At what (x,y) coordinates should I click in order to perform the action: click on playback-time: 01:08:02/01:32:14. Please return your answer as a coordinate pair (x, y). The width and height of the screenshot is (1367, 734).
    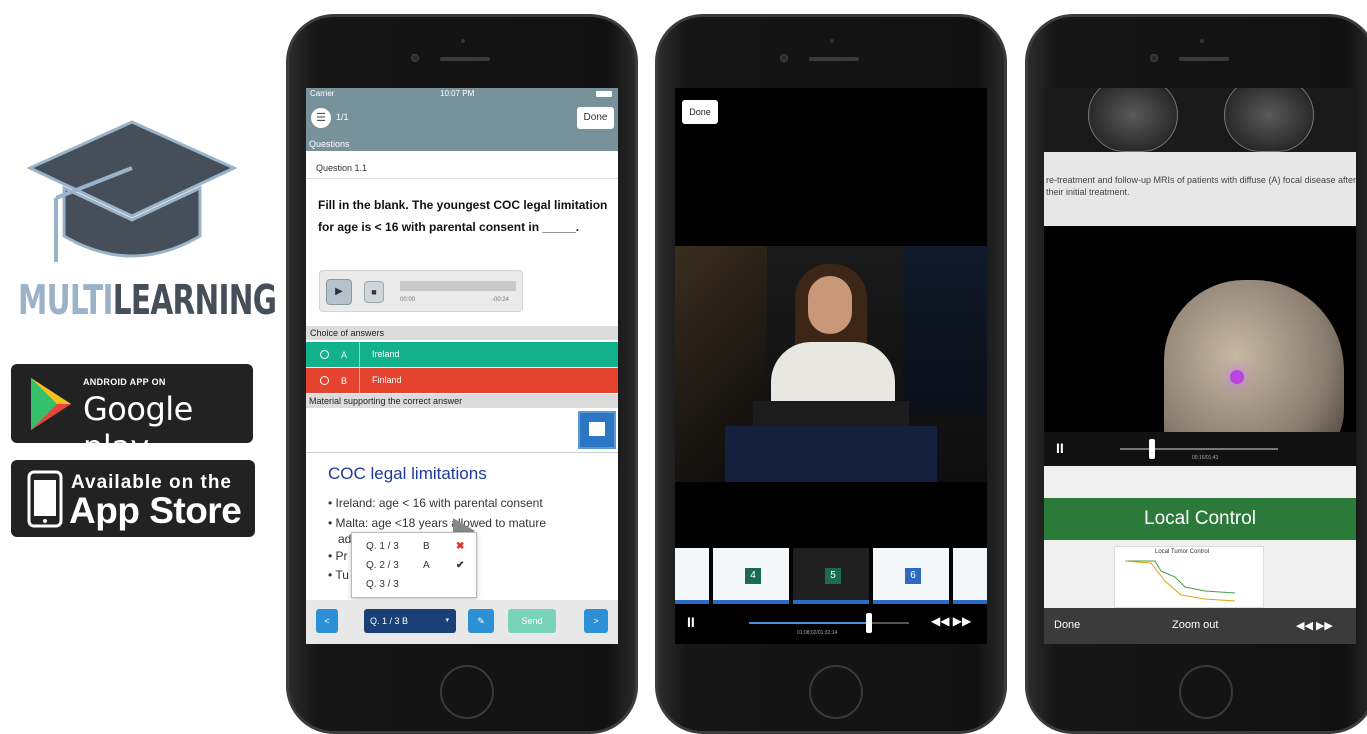
    Looking at the image, I should click on (817, 633).